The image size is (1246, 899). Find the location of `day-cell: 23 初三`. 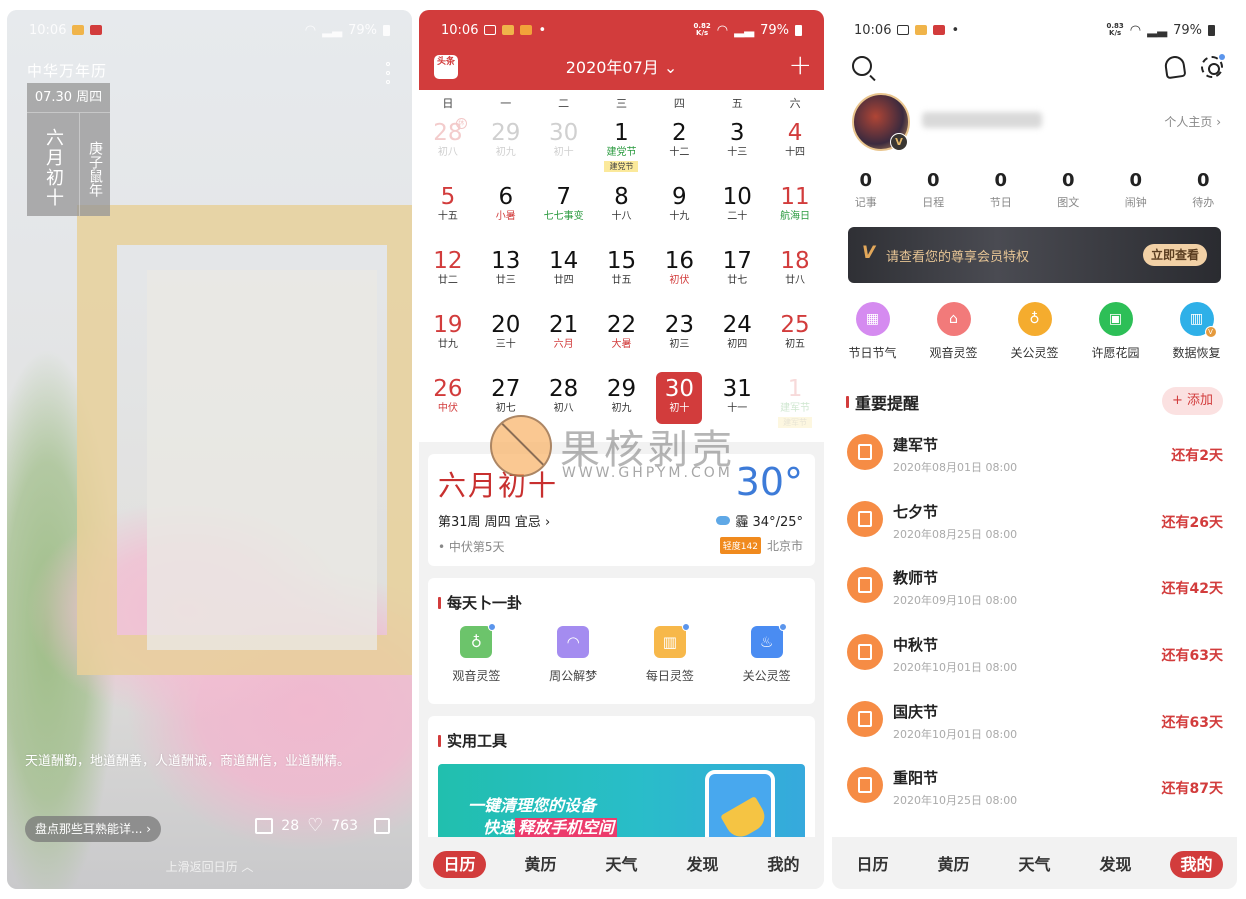

day-cell: 23 初三 is located at coordinates (679, 340).